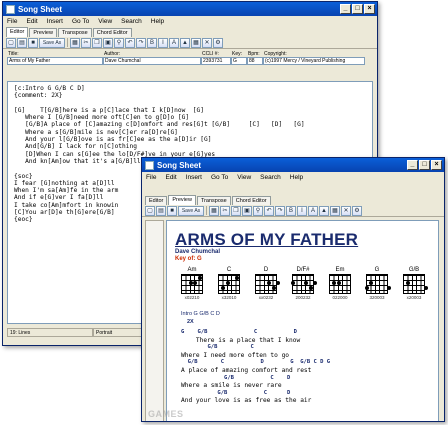  I want to click on copyright-field: (c)1997 Mercy / Vineyard Publishing, so click(314, 61).